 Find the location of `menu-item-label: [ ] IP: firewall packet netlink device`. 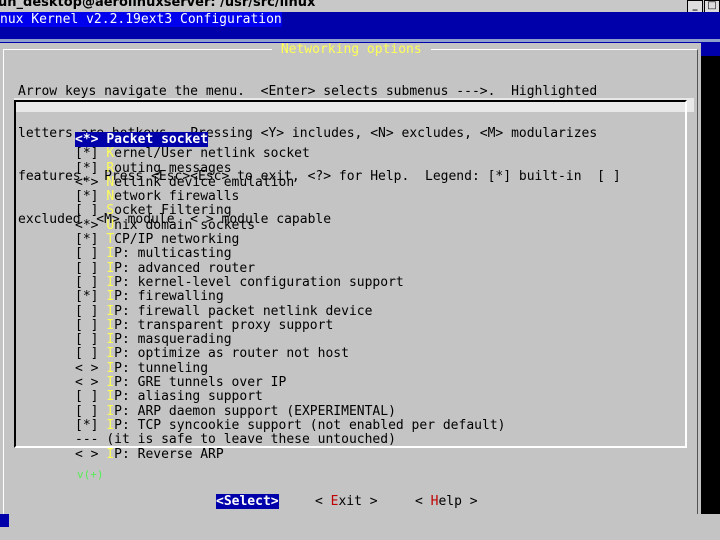

menu-item-label: [ ] IP: firewall packet netlink device is located at coordinates (223, 311).